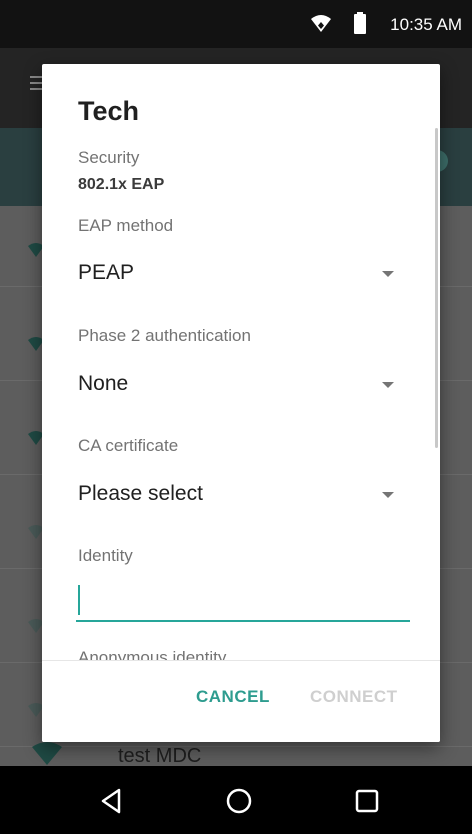 This screenshot has width=472, height=834. What do you see at coordinates (160, 756) in the screenshot?
I see `background-network-name: test MDC` at bounding box center [160, 756].